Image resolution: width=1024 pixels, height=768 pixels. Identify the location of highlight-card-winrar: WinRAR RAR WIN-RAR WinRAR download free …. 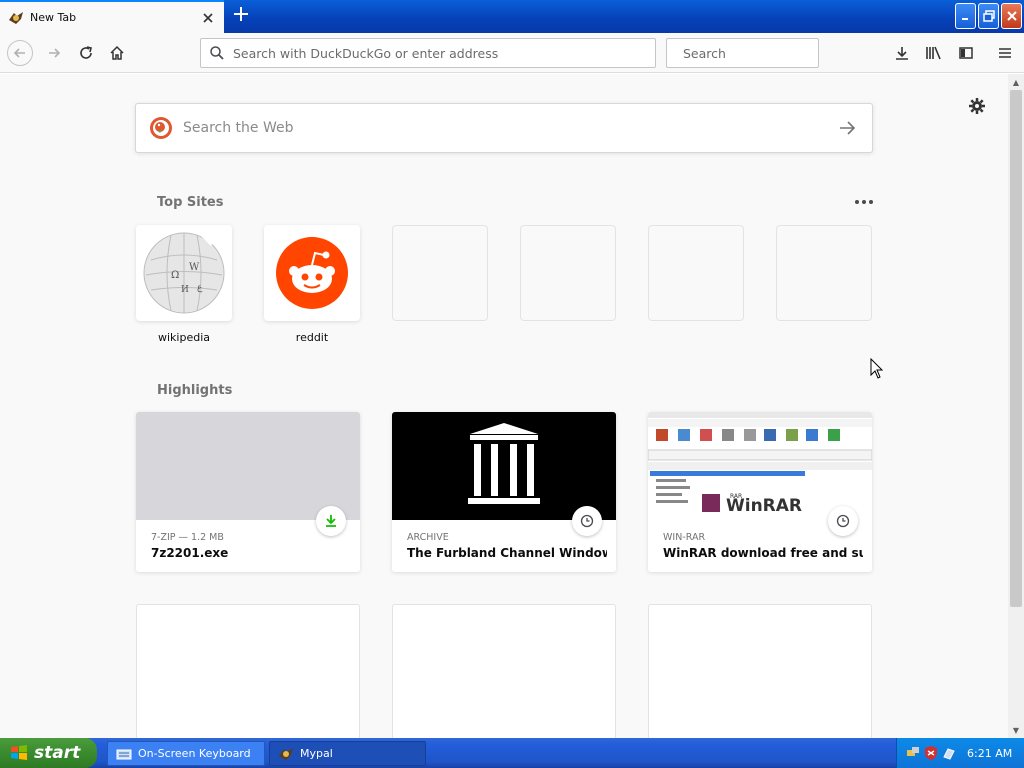
(760, 492).